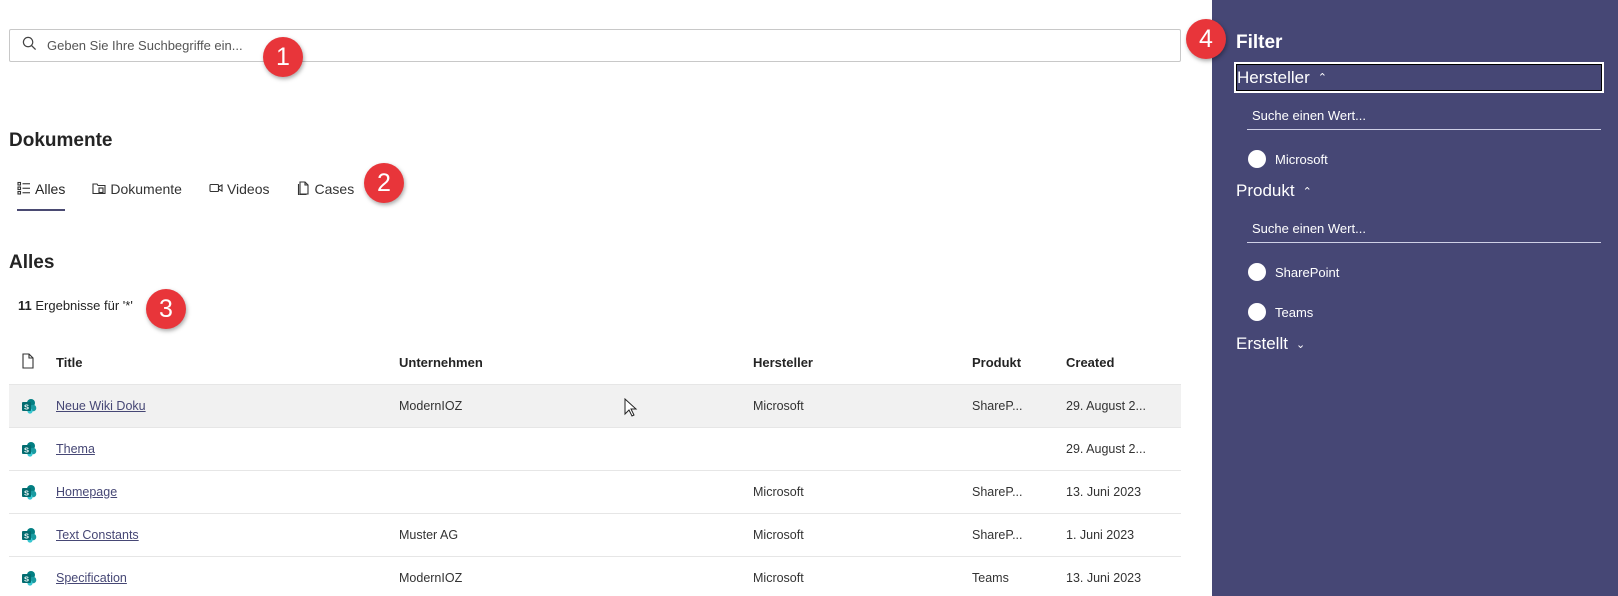  Describe the element at coordinates (227, 362) in the screenshot. I see `column-header-title: Title` at that location.